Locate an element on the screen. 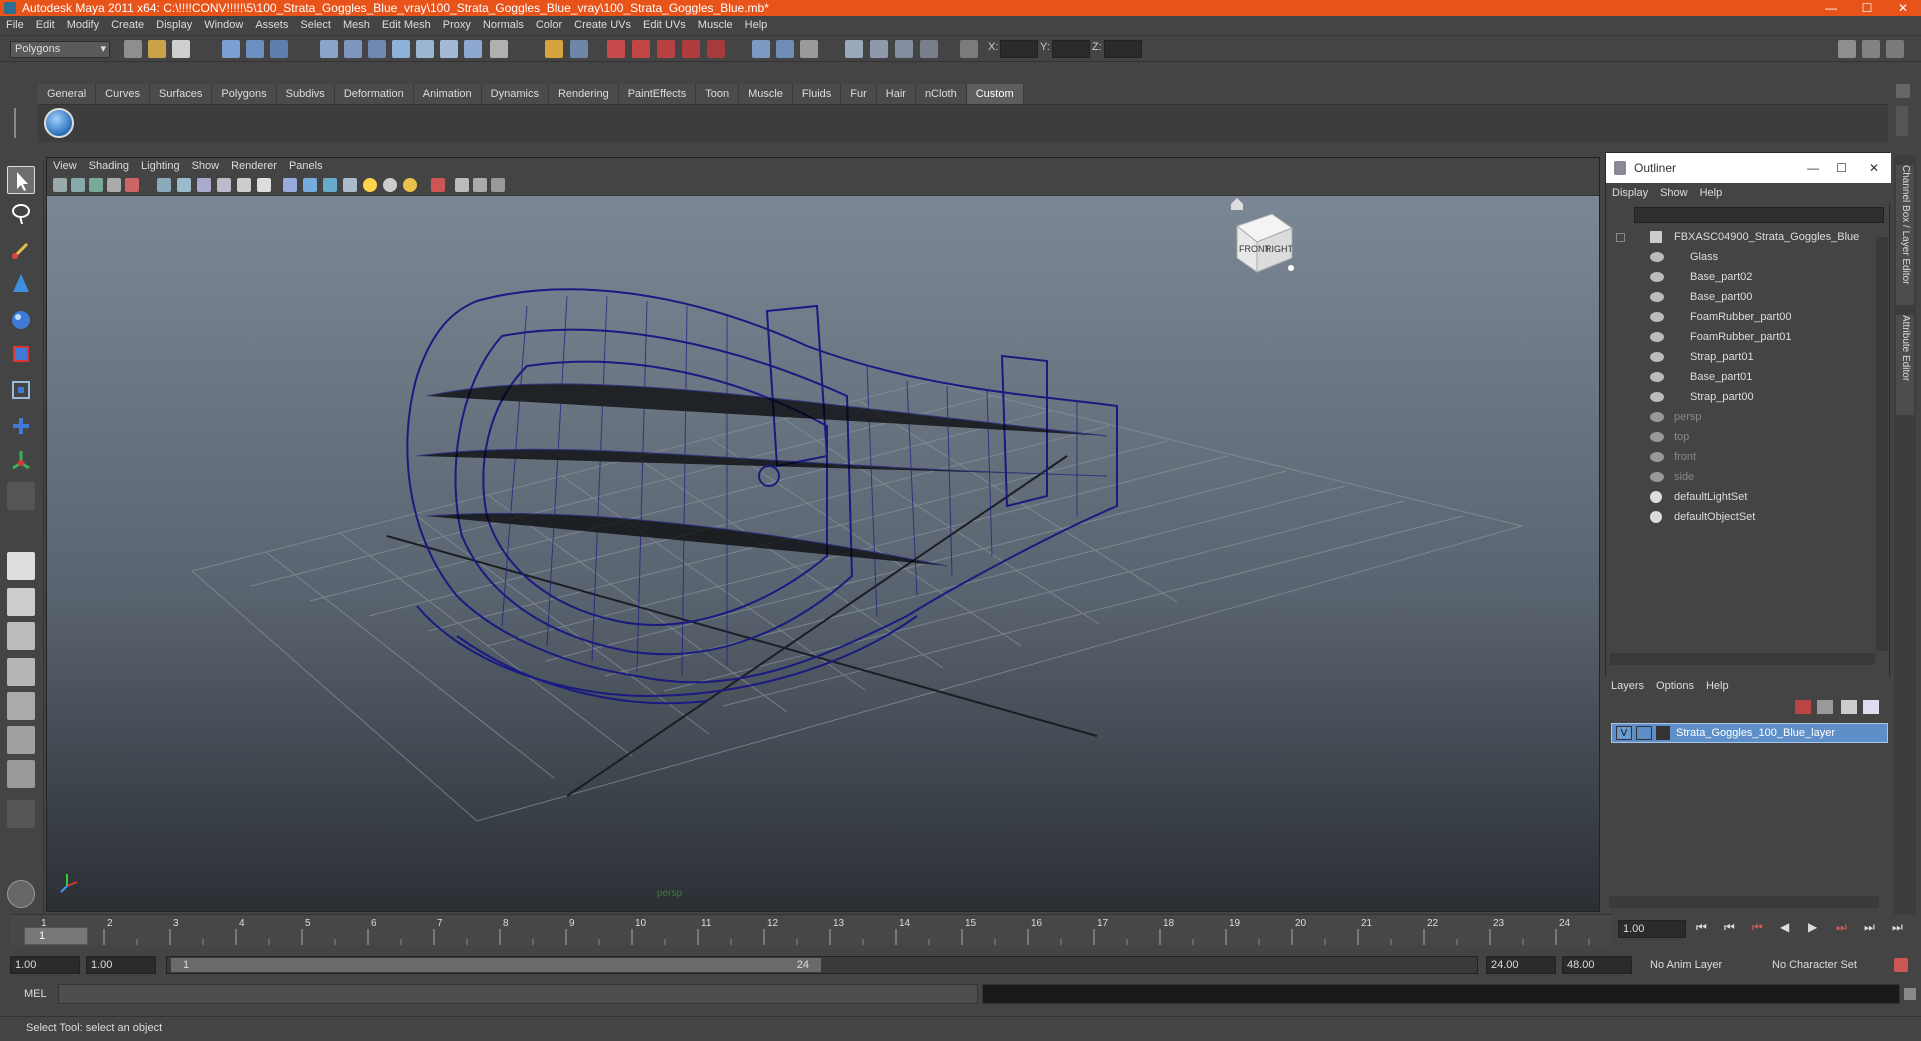 The height and width of the screenshot is (1041, 1921). shelf-tab-rendering: Rendering is located at coordinates (583, 94).